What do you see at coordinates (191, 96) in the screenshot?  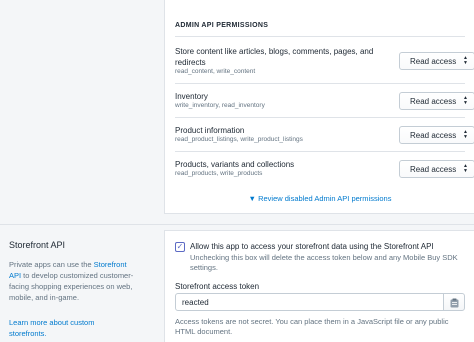 I see `permission-name: Inventory` at bounding box center [191, 96].